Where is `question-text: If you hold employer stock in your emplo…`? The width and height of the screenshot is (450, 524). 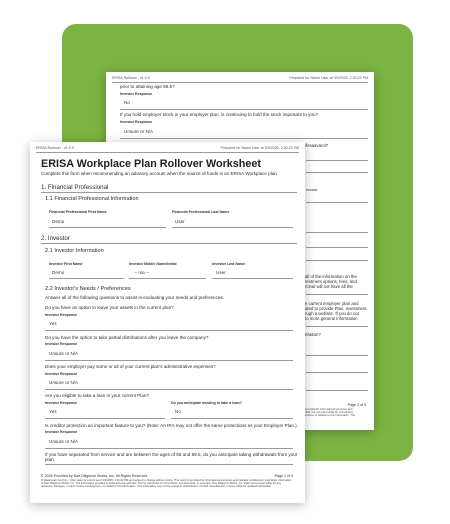
question-text: If you hold employer stock in your emplo… is located at coordinates (219, 114).